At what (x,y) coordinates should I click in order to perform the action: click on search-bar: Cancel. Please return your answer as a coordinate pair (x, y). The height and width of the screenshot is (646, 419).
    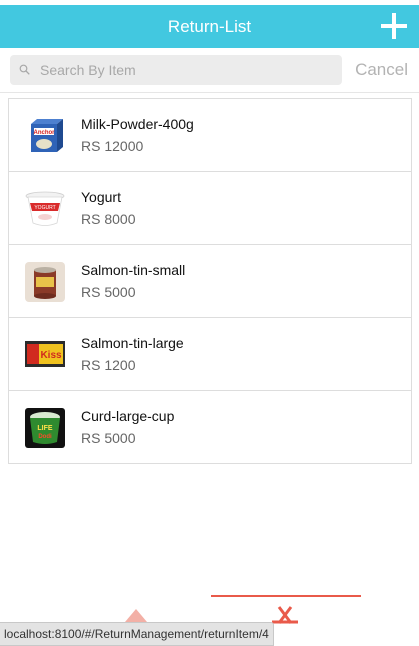
    Looking at the image, I should click on (209, 70).